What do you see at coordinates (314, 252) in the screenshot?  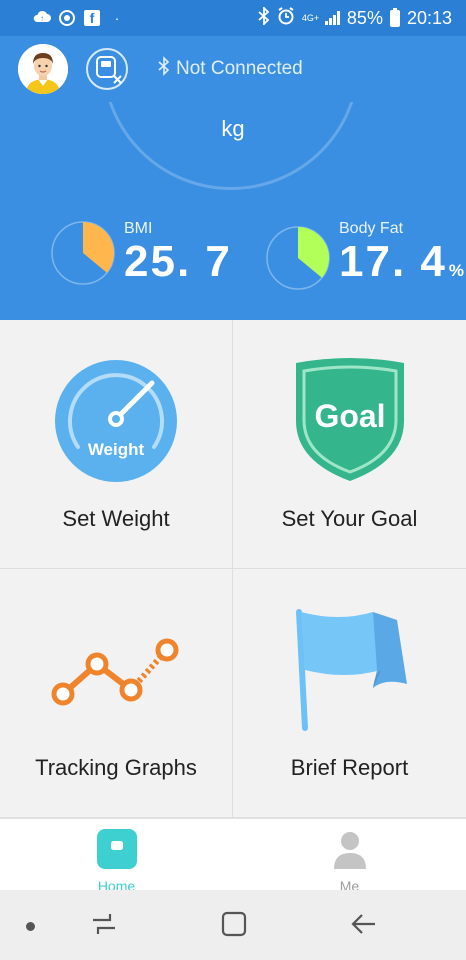 I see `body-fat-pie-slice` at bounding box center [314, 252].